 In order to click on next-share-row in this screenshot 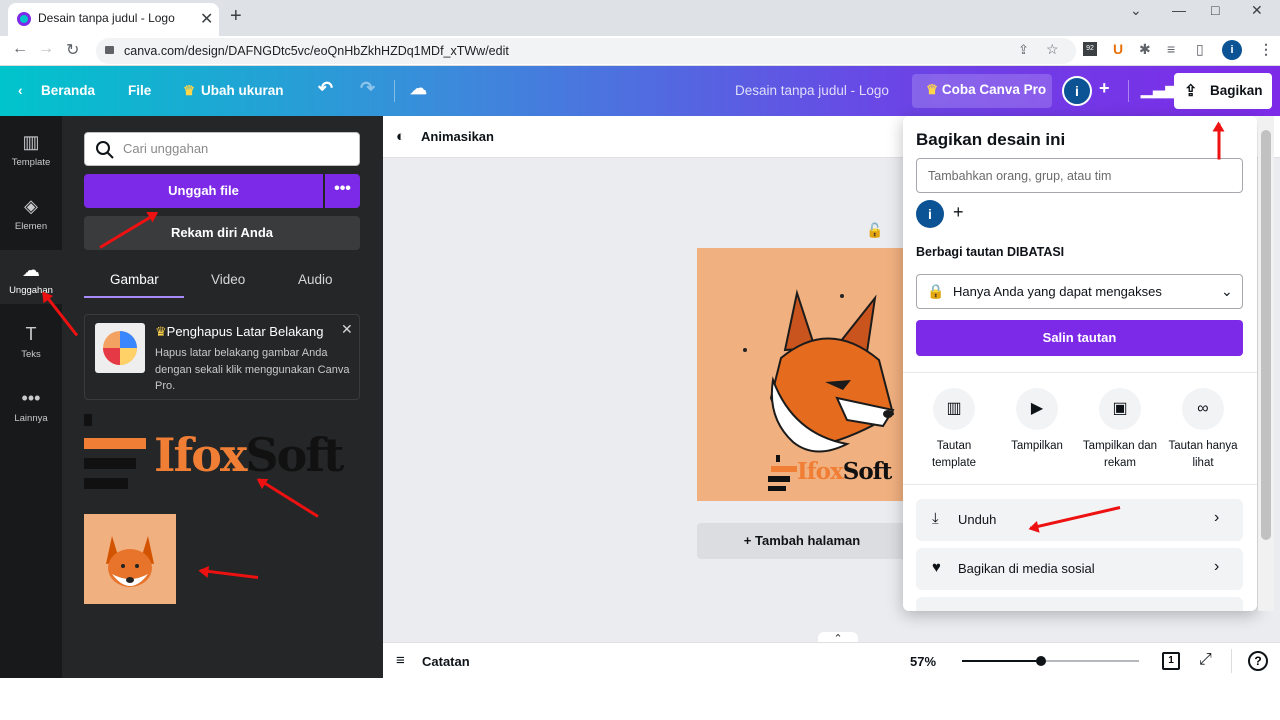, I will do `click(1079, 604)`.